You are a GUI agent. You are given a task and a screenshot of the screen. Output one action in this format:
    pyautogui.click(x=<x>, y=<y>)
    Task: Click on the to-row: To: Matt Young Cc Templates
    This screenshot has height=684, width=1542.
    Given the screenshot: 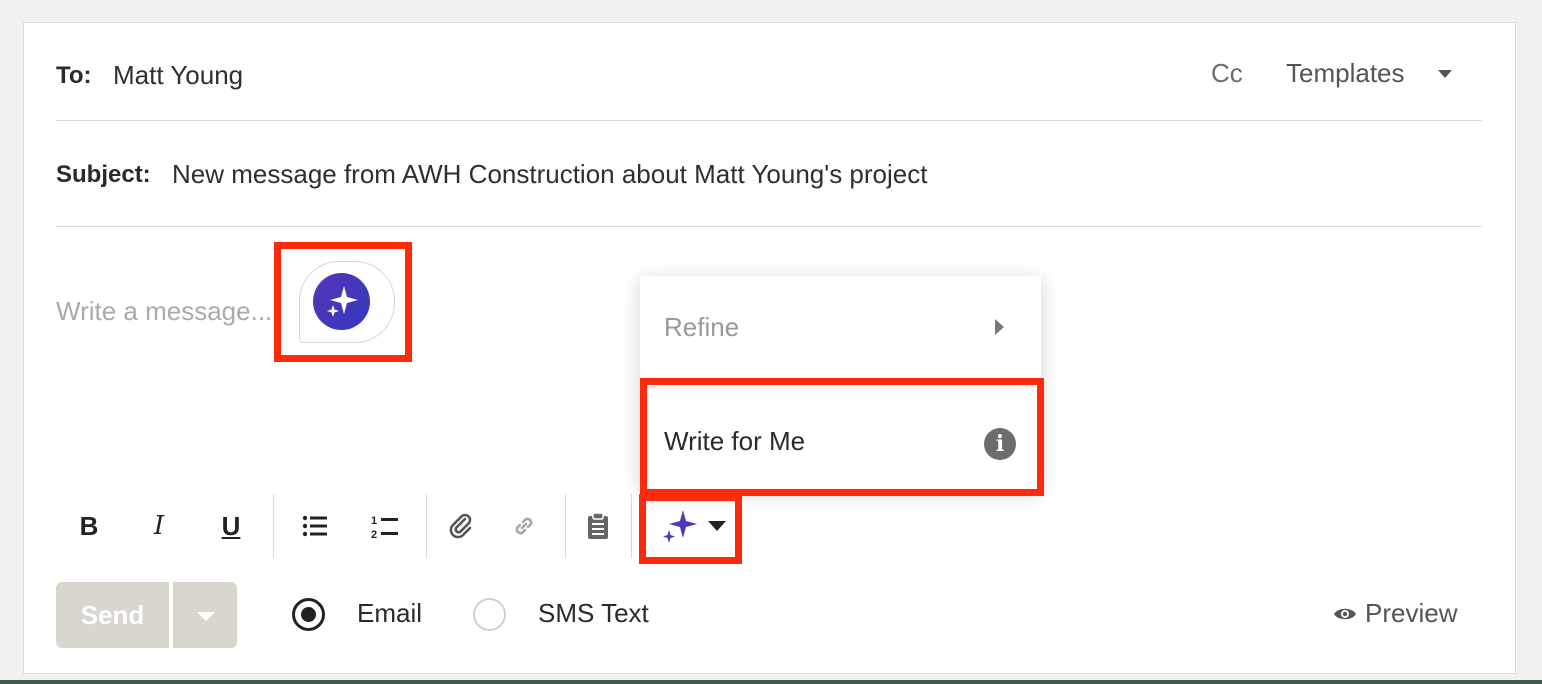 What is the action you would take?
    pyautogui.click(x=769, y=76)
    